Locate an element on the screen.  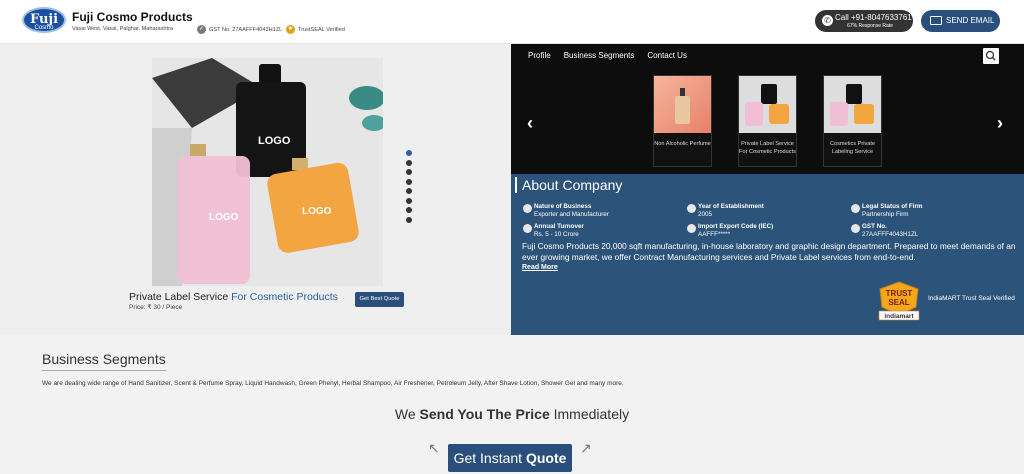
fact-value: Rs. 5 - 10 Crore is located at coordinates (556, 234).